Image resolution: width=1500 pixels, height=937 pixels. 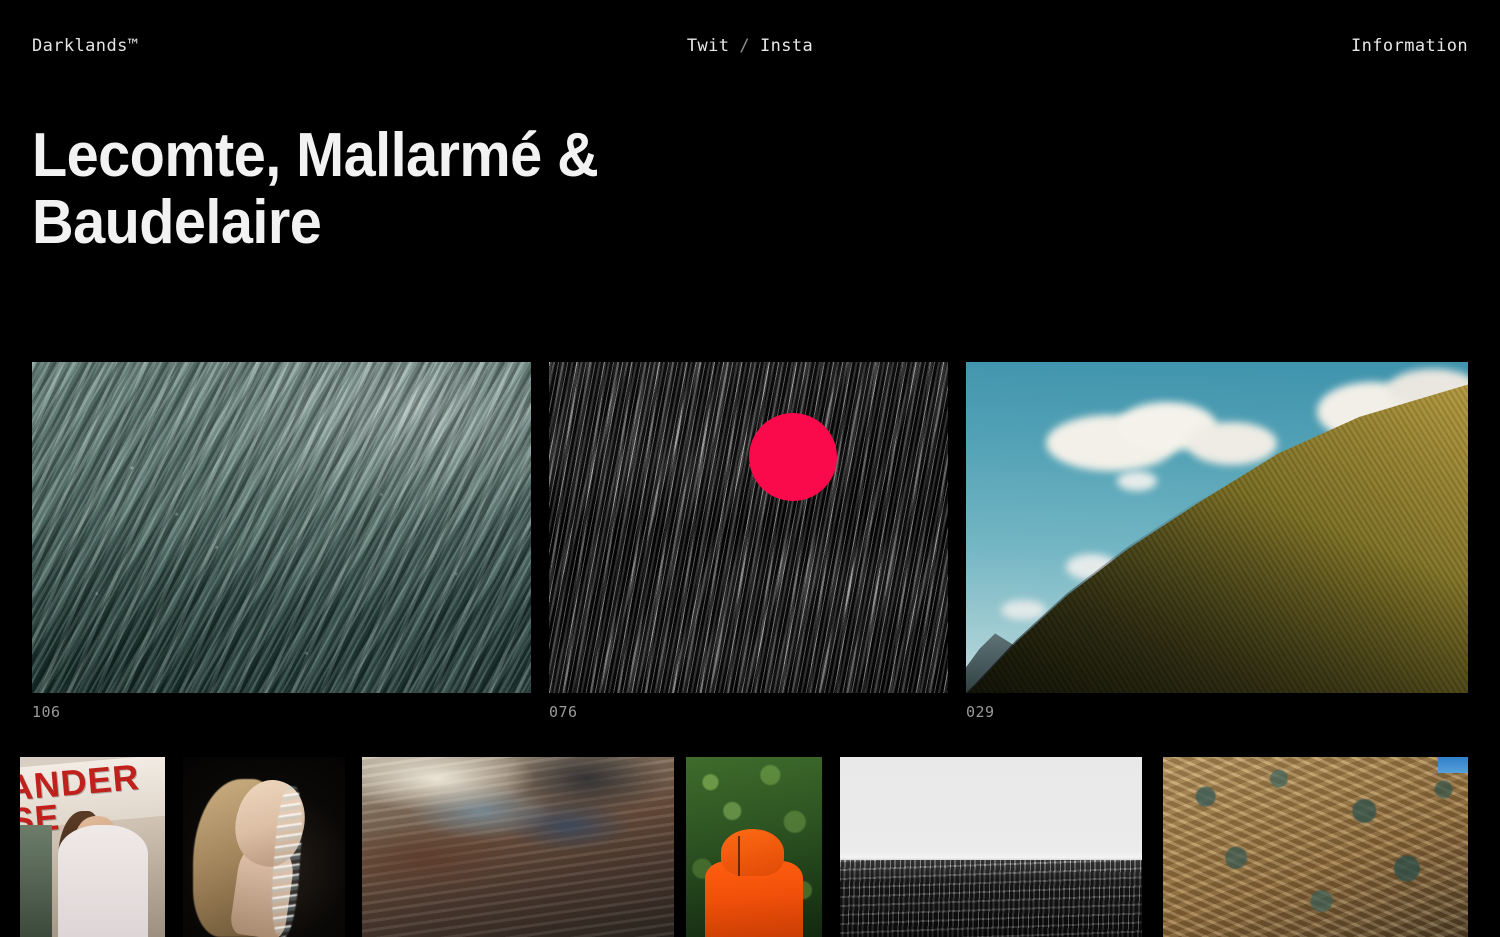 What do you see at coordinates (1217, 537) in the screenshot?
I see `hill-rim-light` at bounding box center [1217, 537].